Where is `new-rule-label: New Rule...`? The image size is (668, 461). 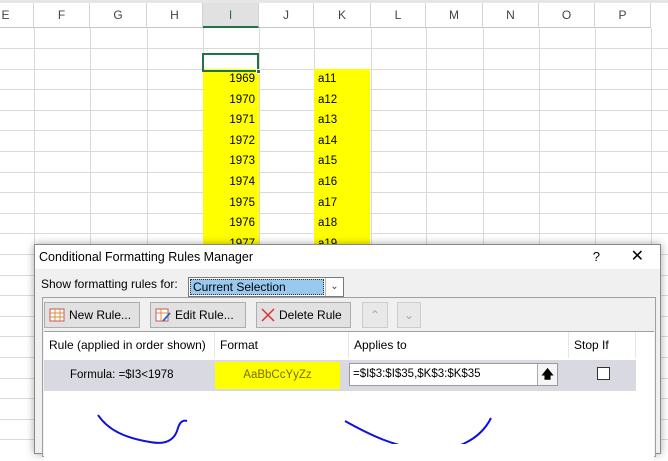 new-rule-label: New Rule... is located at coordinates (100, 315).